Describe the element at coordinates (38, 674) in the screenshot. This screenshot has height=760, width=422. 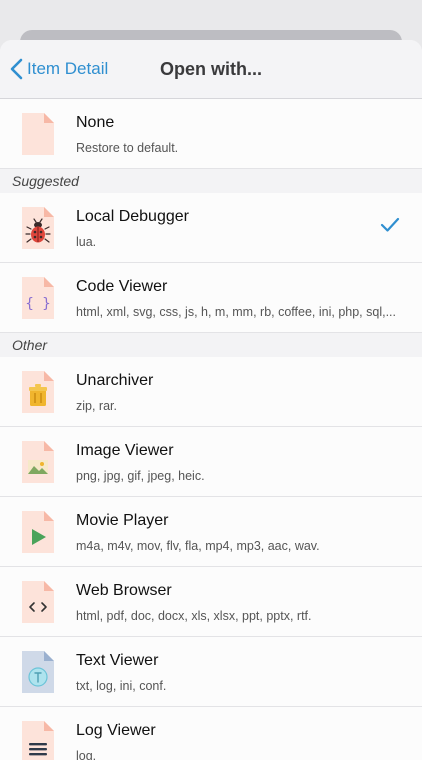
I see `text-icon` at that location.